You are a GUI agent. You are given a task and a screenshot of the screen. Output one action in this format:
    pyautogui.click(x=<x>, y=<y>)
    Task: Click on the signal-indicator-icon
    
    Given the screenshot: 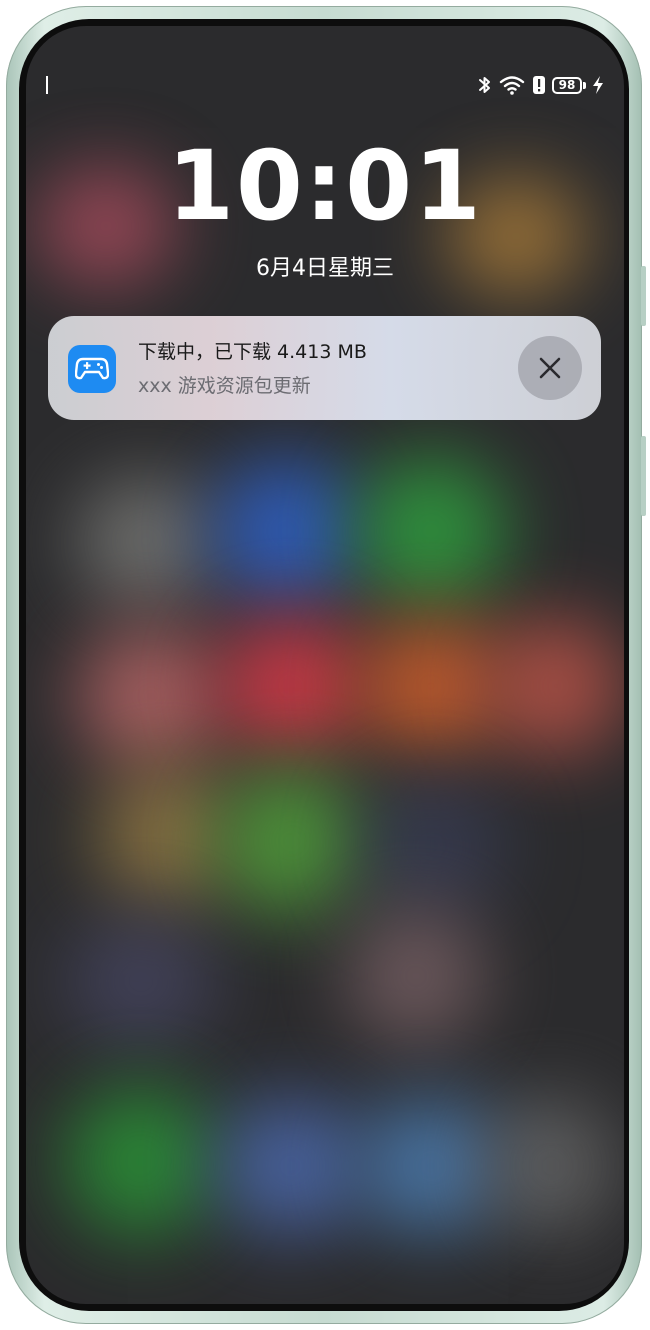 What is the action you would take?
    pyautogui.click(x=47, y=85)
    